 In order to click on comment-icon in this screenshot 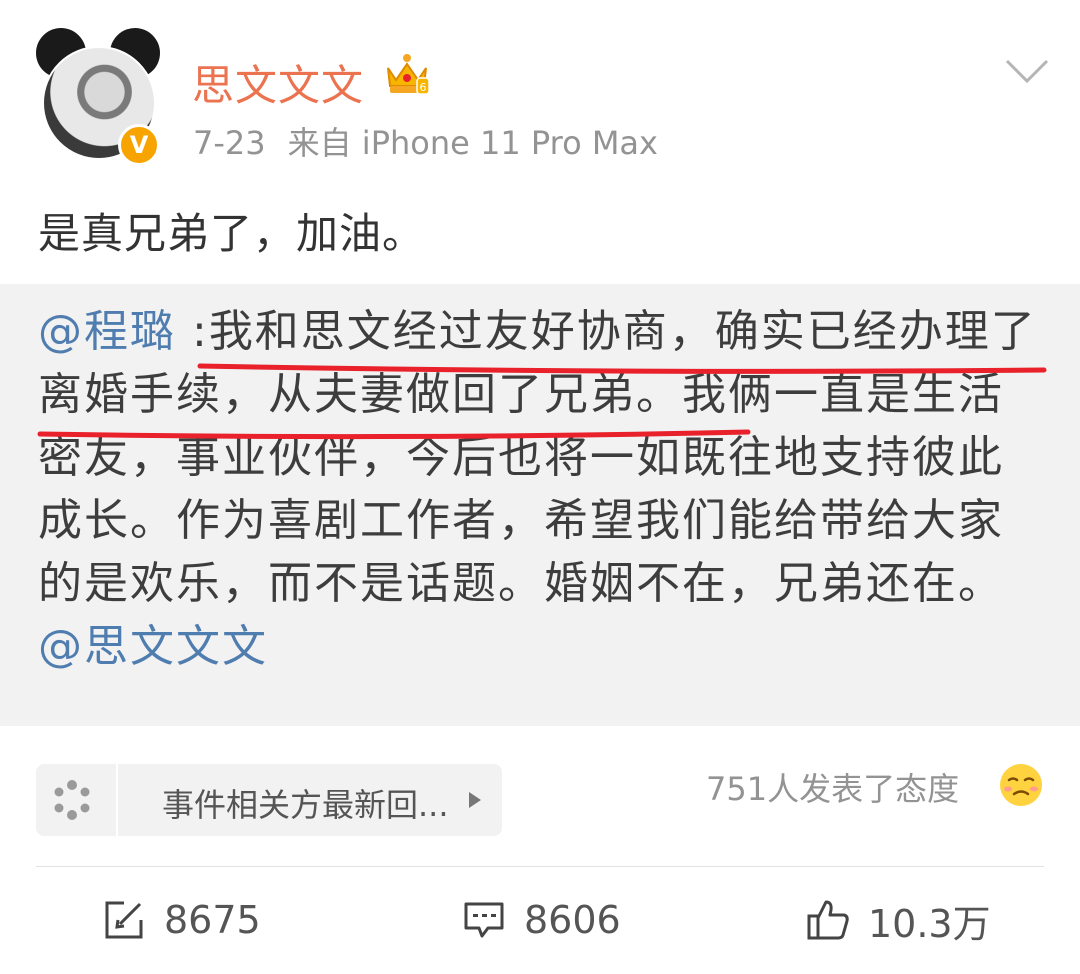, I will do `click(484, 920)`.